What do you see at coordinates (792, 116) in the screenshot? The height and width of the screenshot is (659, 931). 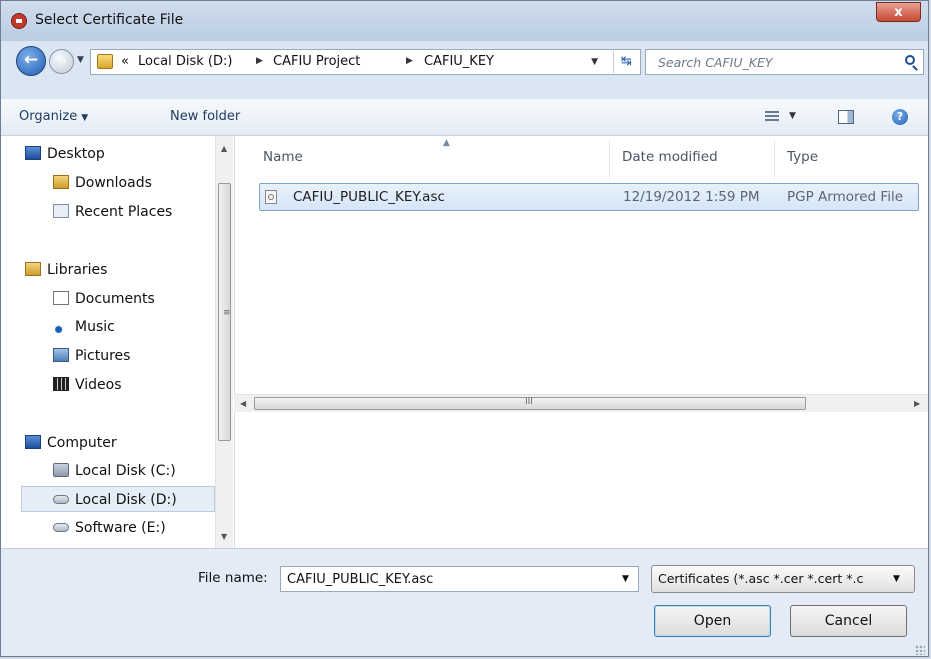 I see `view-options-dropdown-icon: ▼` at bounding box center [792, 116].